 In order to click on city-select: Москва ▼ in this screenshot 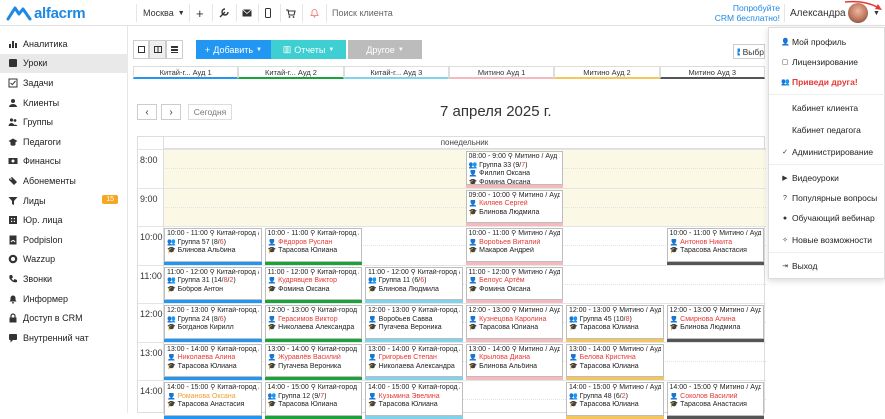, I will do `click(164, 13)`.